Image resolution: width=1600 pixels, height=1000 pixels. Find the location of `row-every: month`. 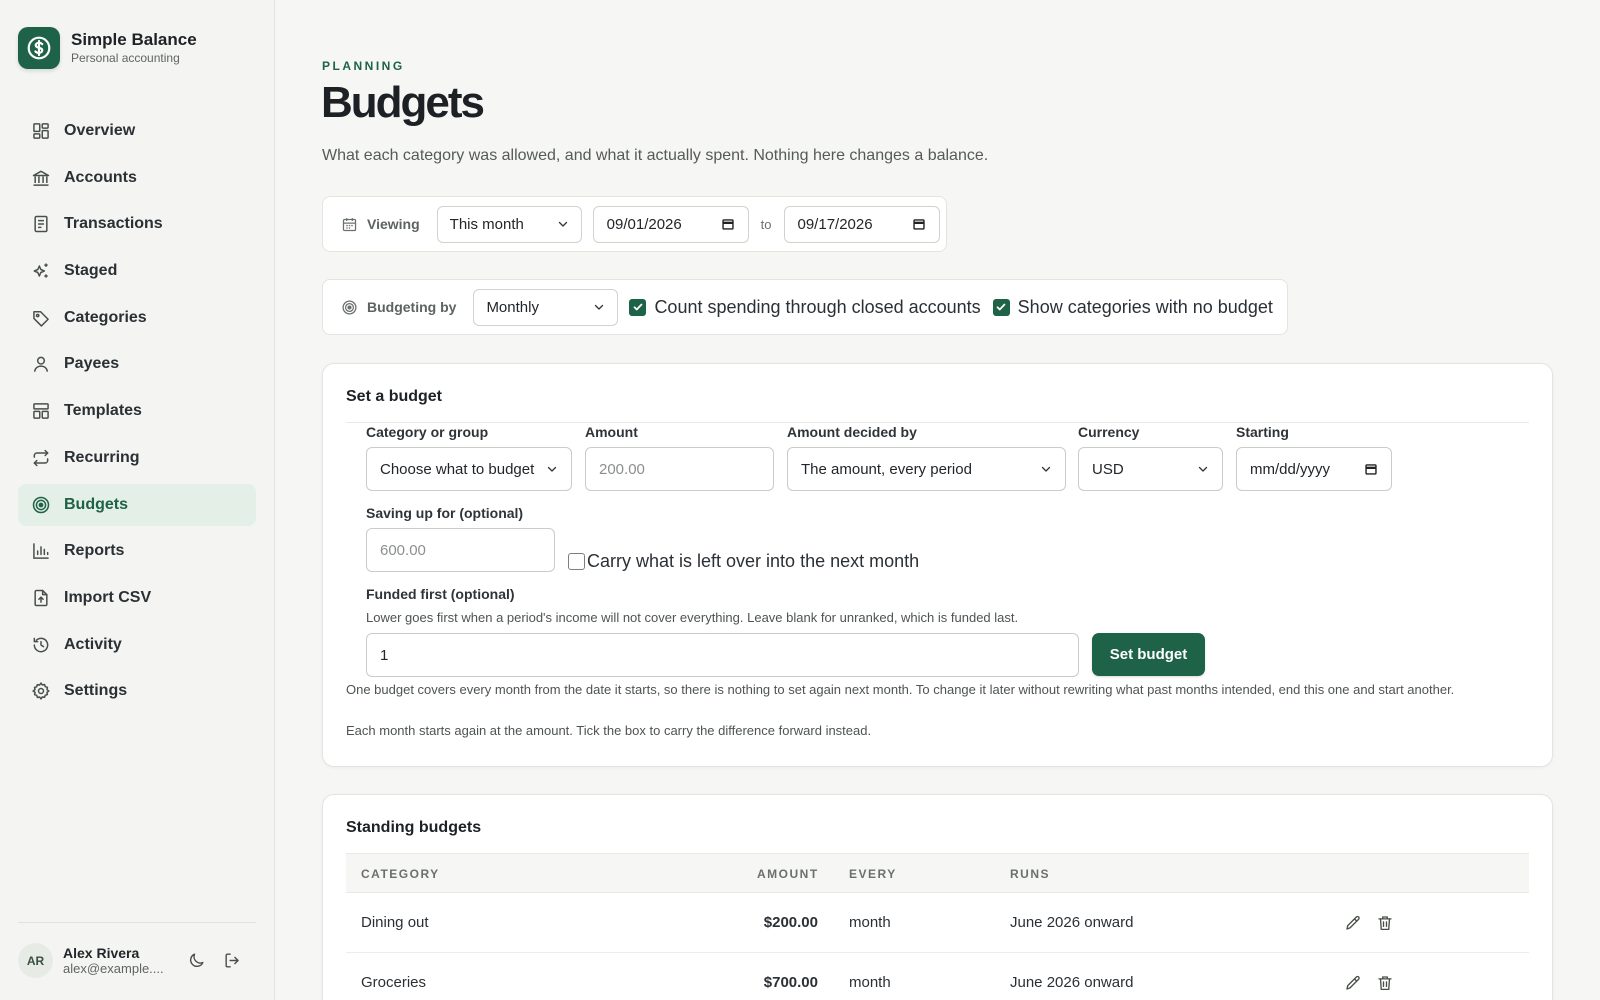

row-every: month is located at coordinates (870, 982).